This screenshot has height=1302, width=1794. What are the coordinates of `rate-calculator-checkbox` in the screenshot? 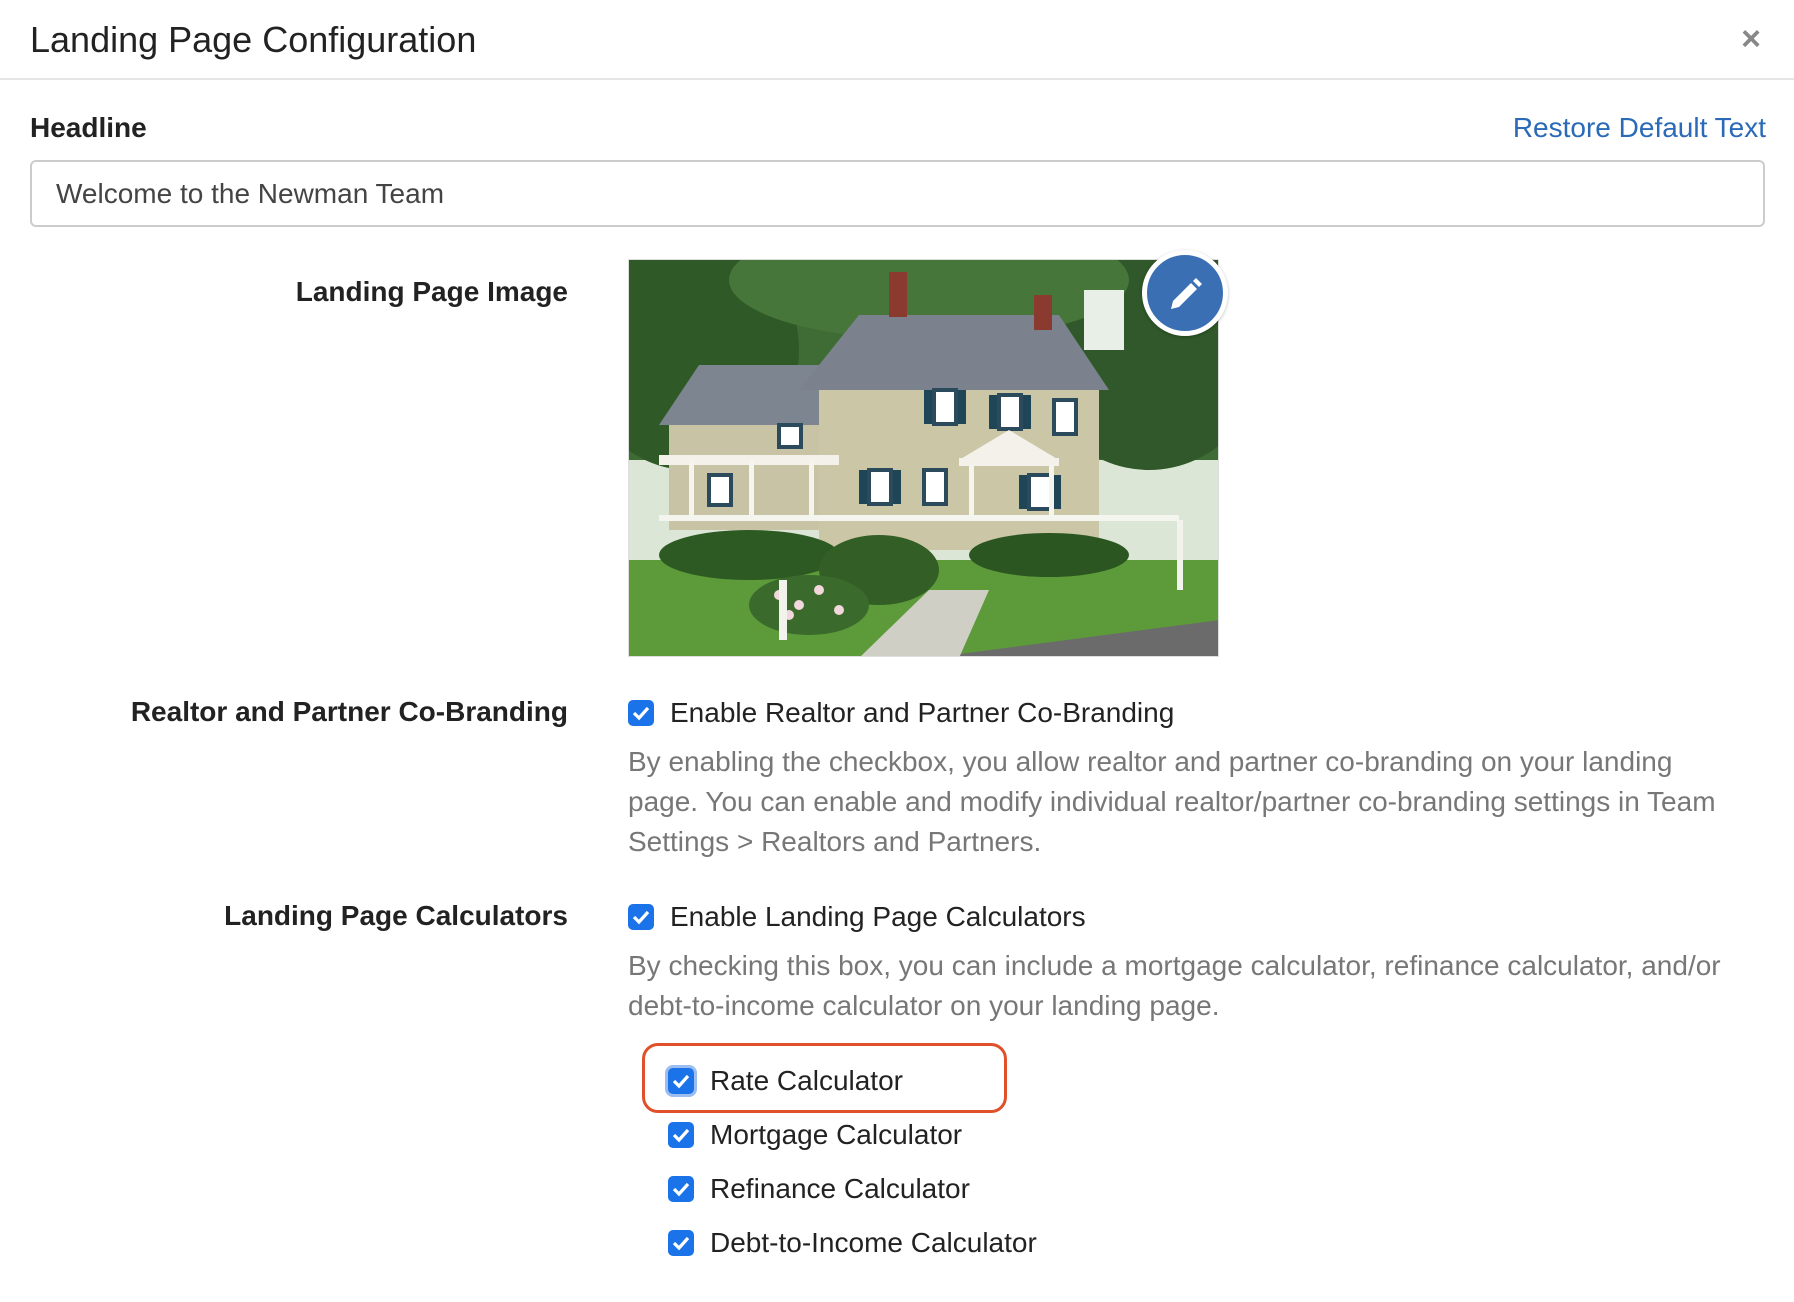 It's located at (681, 1081).